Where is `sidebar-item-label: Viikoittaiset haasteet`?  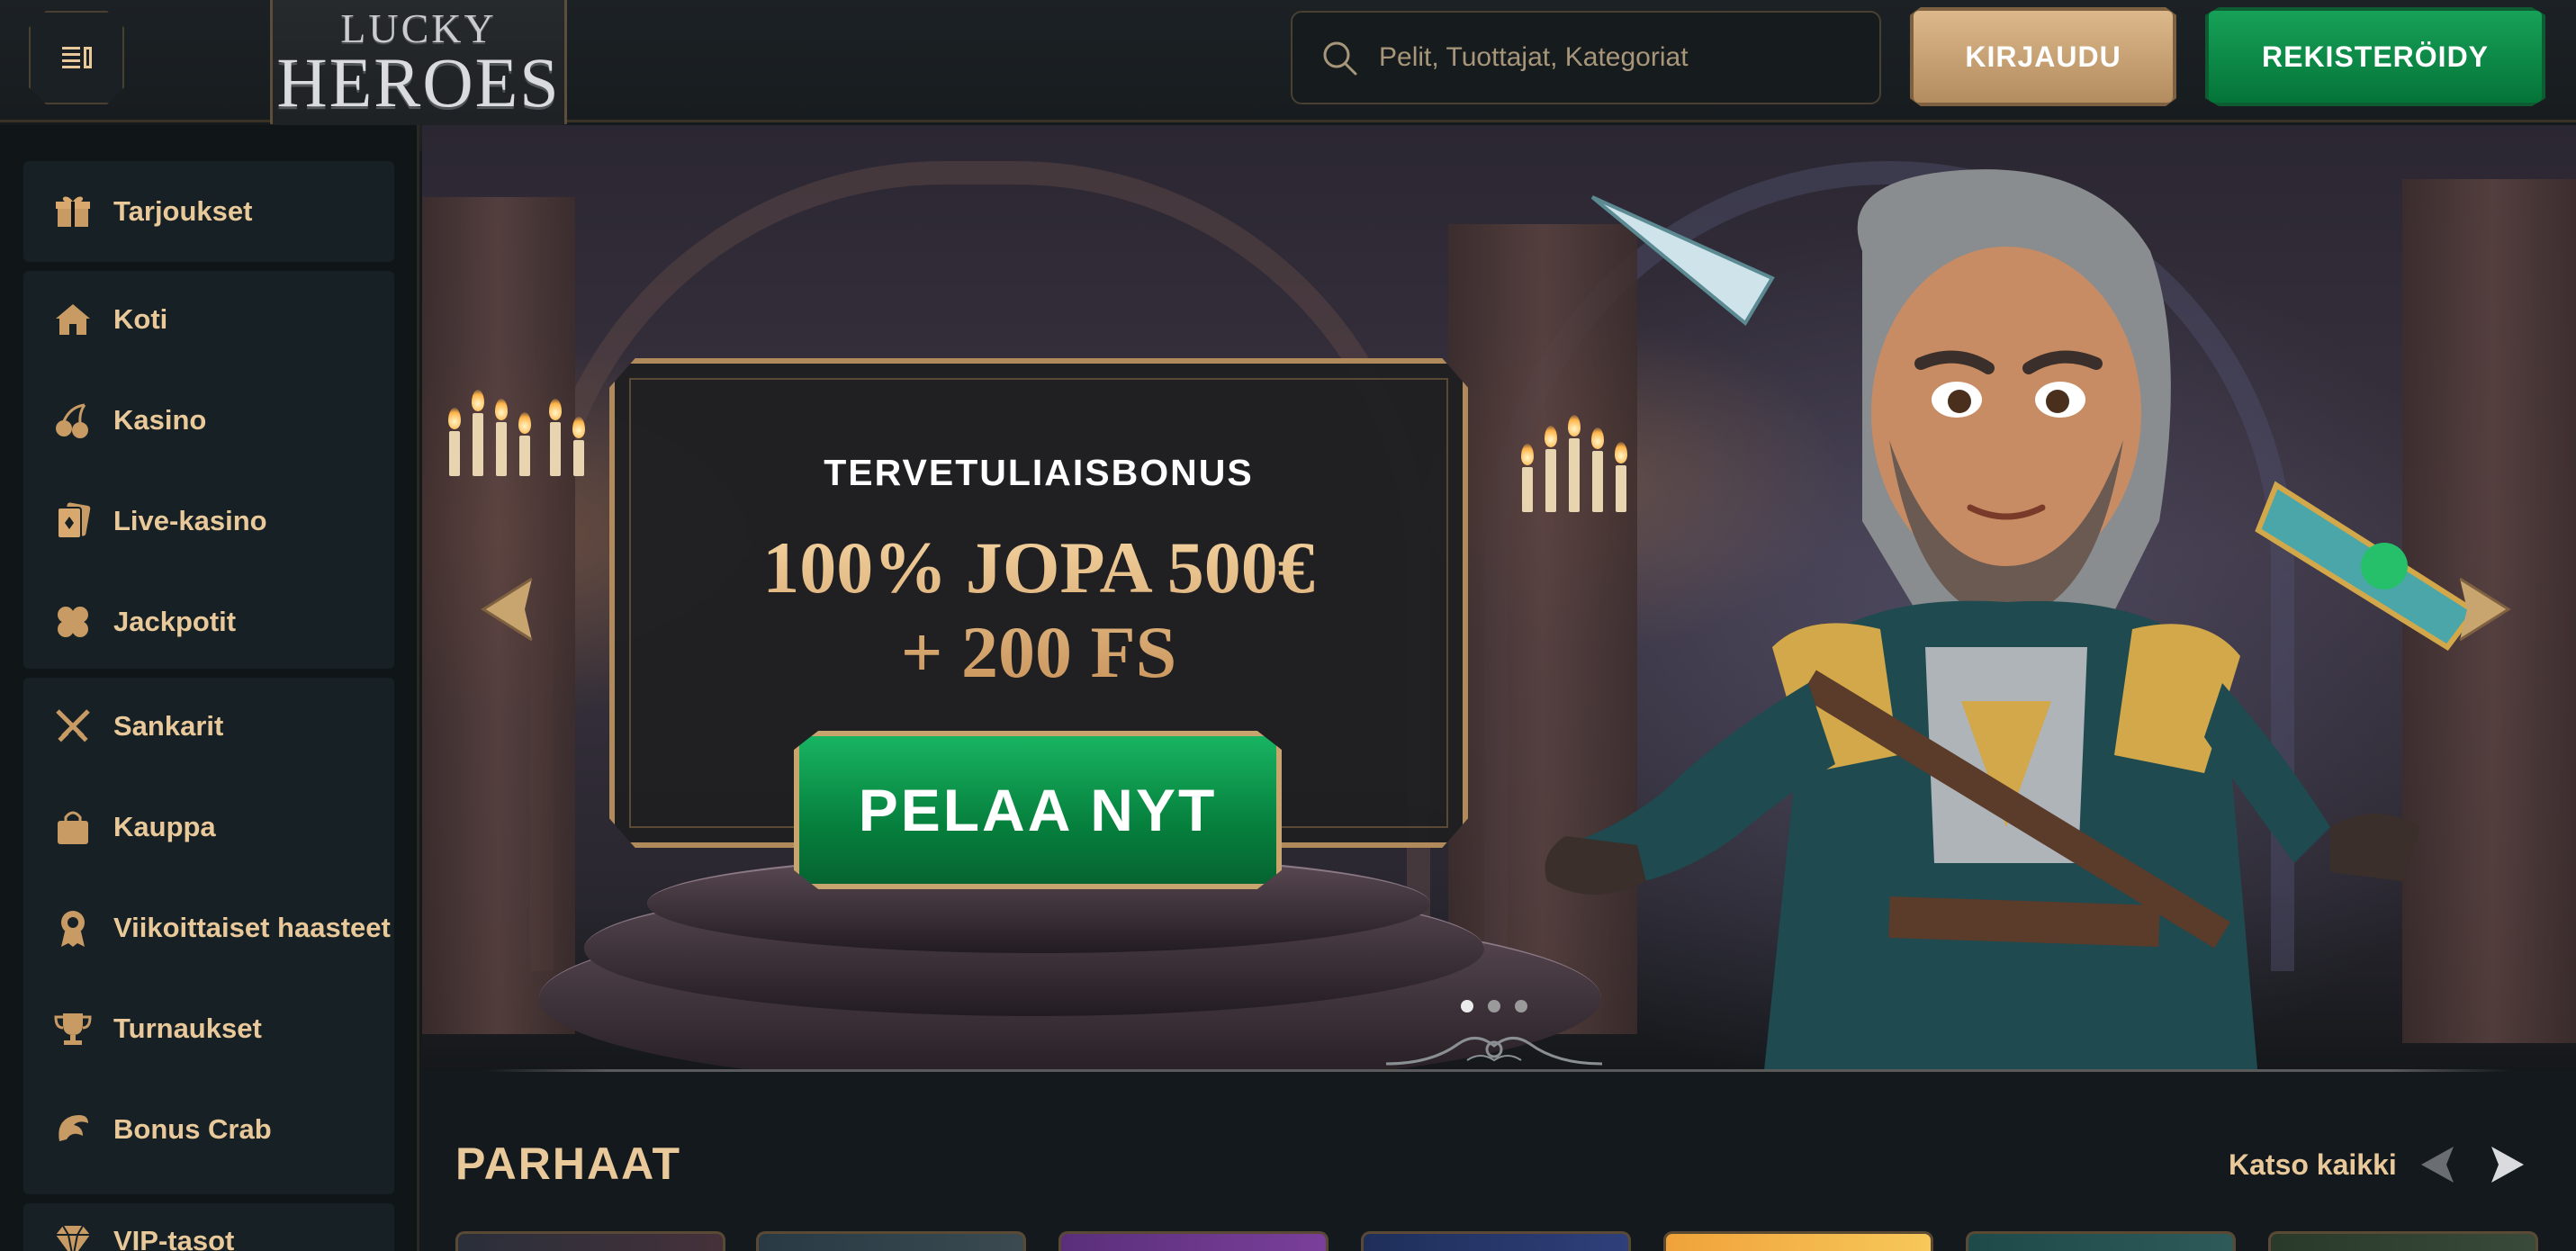 sidebar-item-label: Viikoittaiset haasteet is located at coordinates (252, 928).